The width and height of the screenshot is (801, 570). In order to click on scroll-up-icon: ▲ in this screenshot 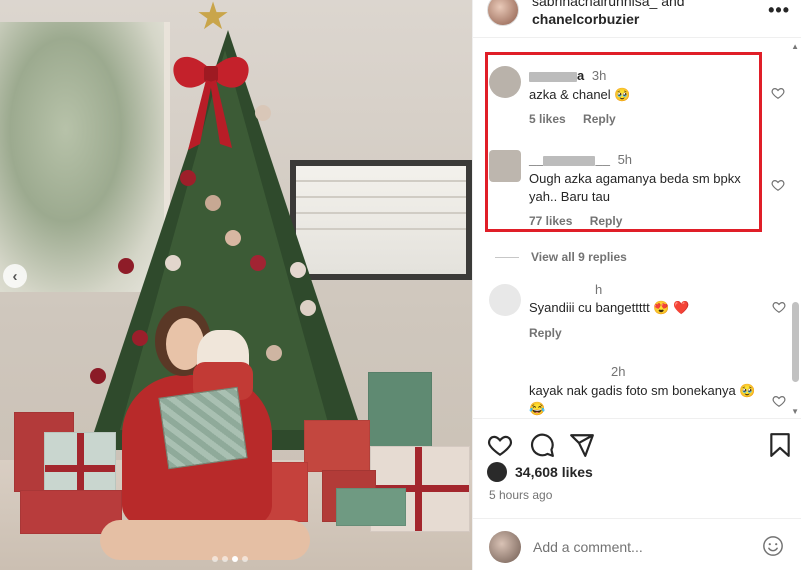, I will do `click(795, 46)`.